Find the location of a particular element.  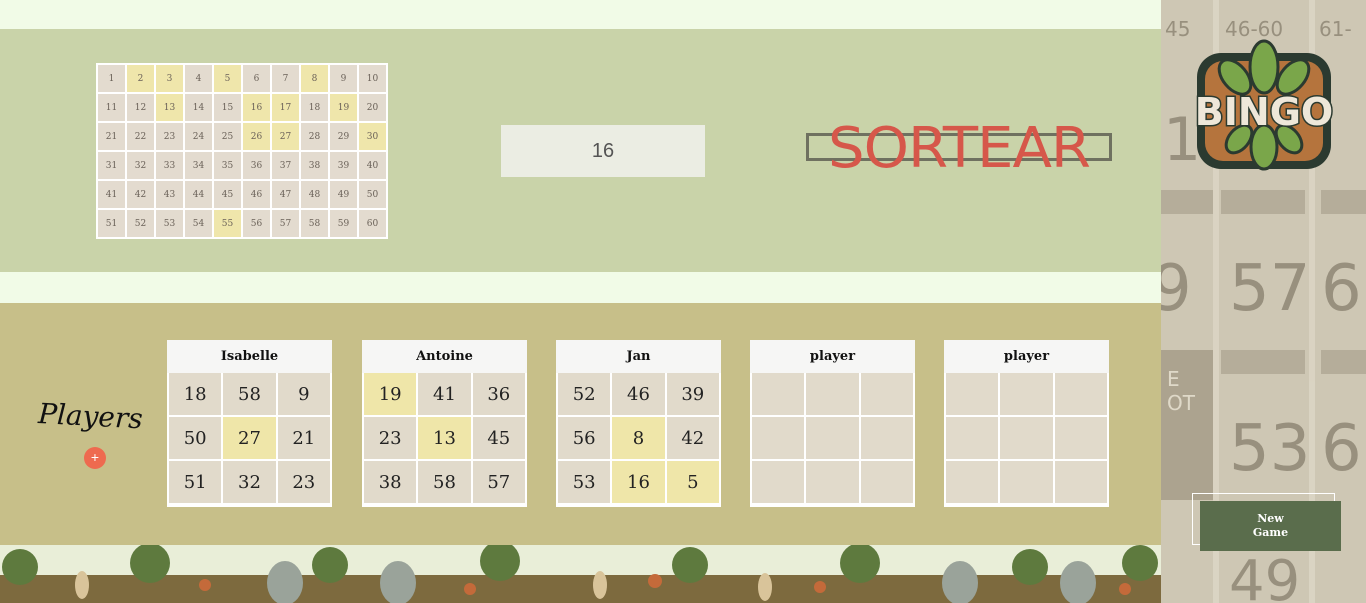

board-cell: 56 is located at coordinates (256, 223).